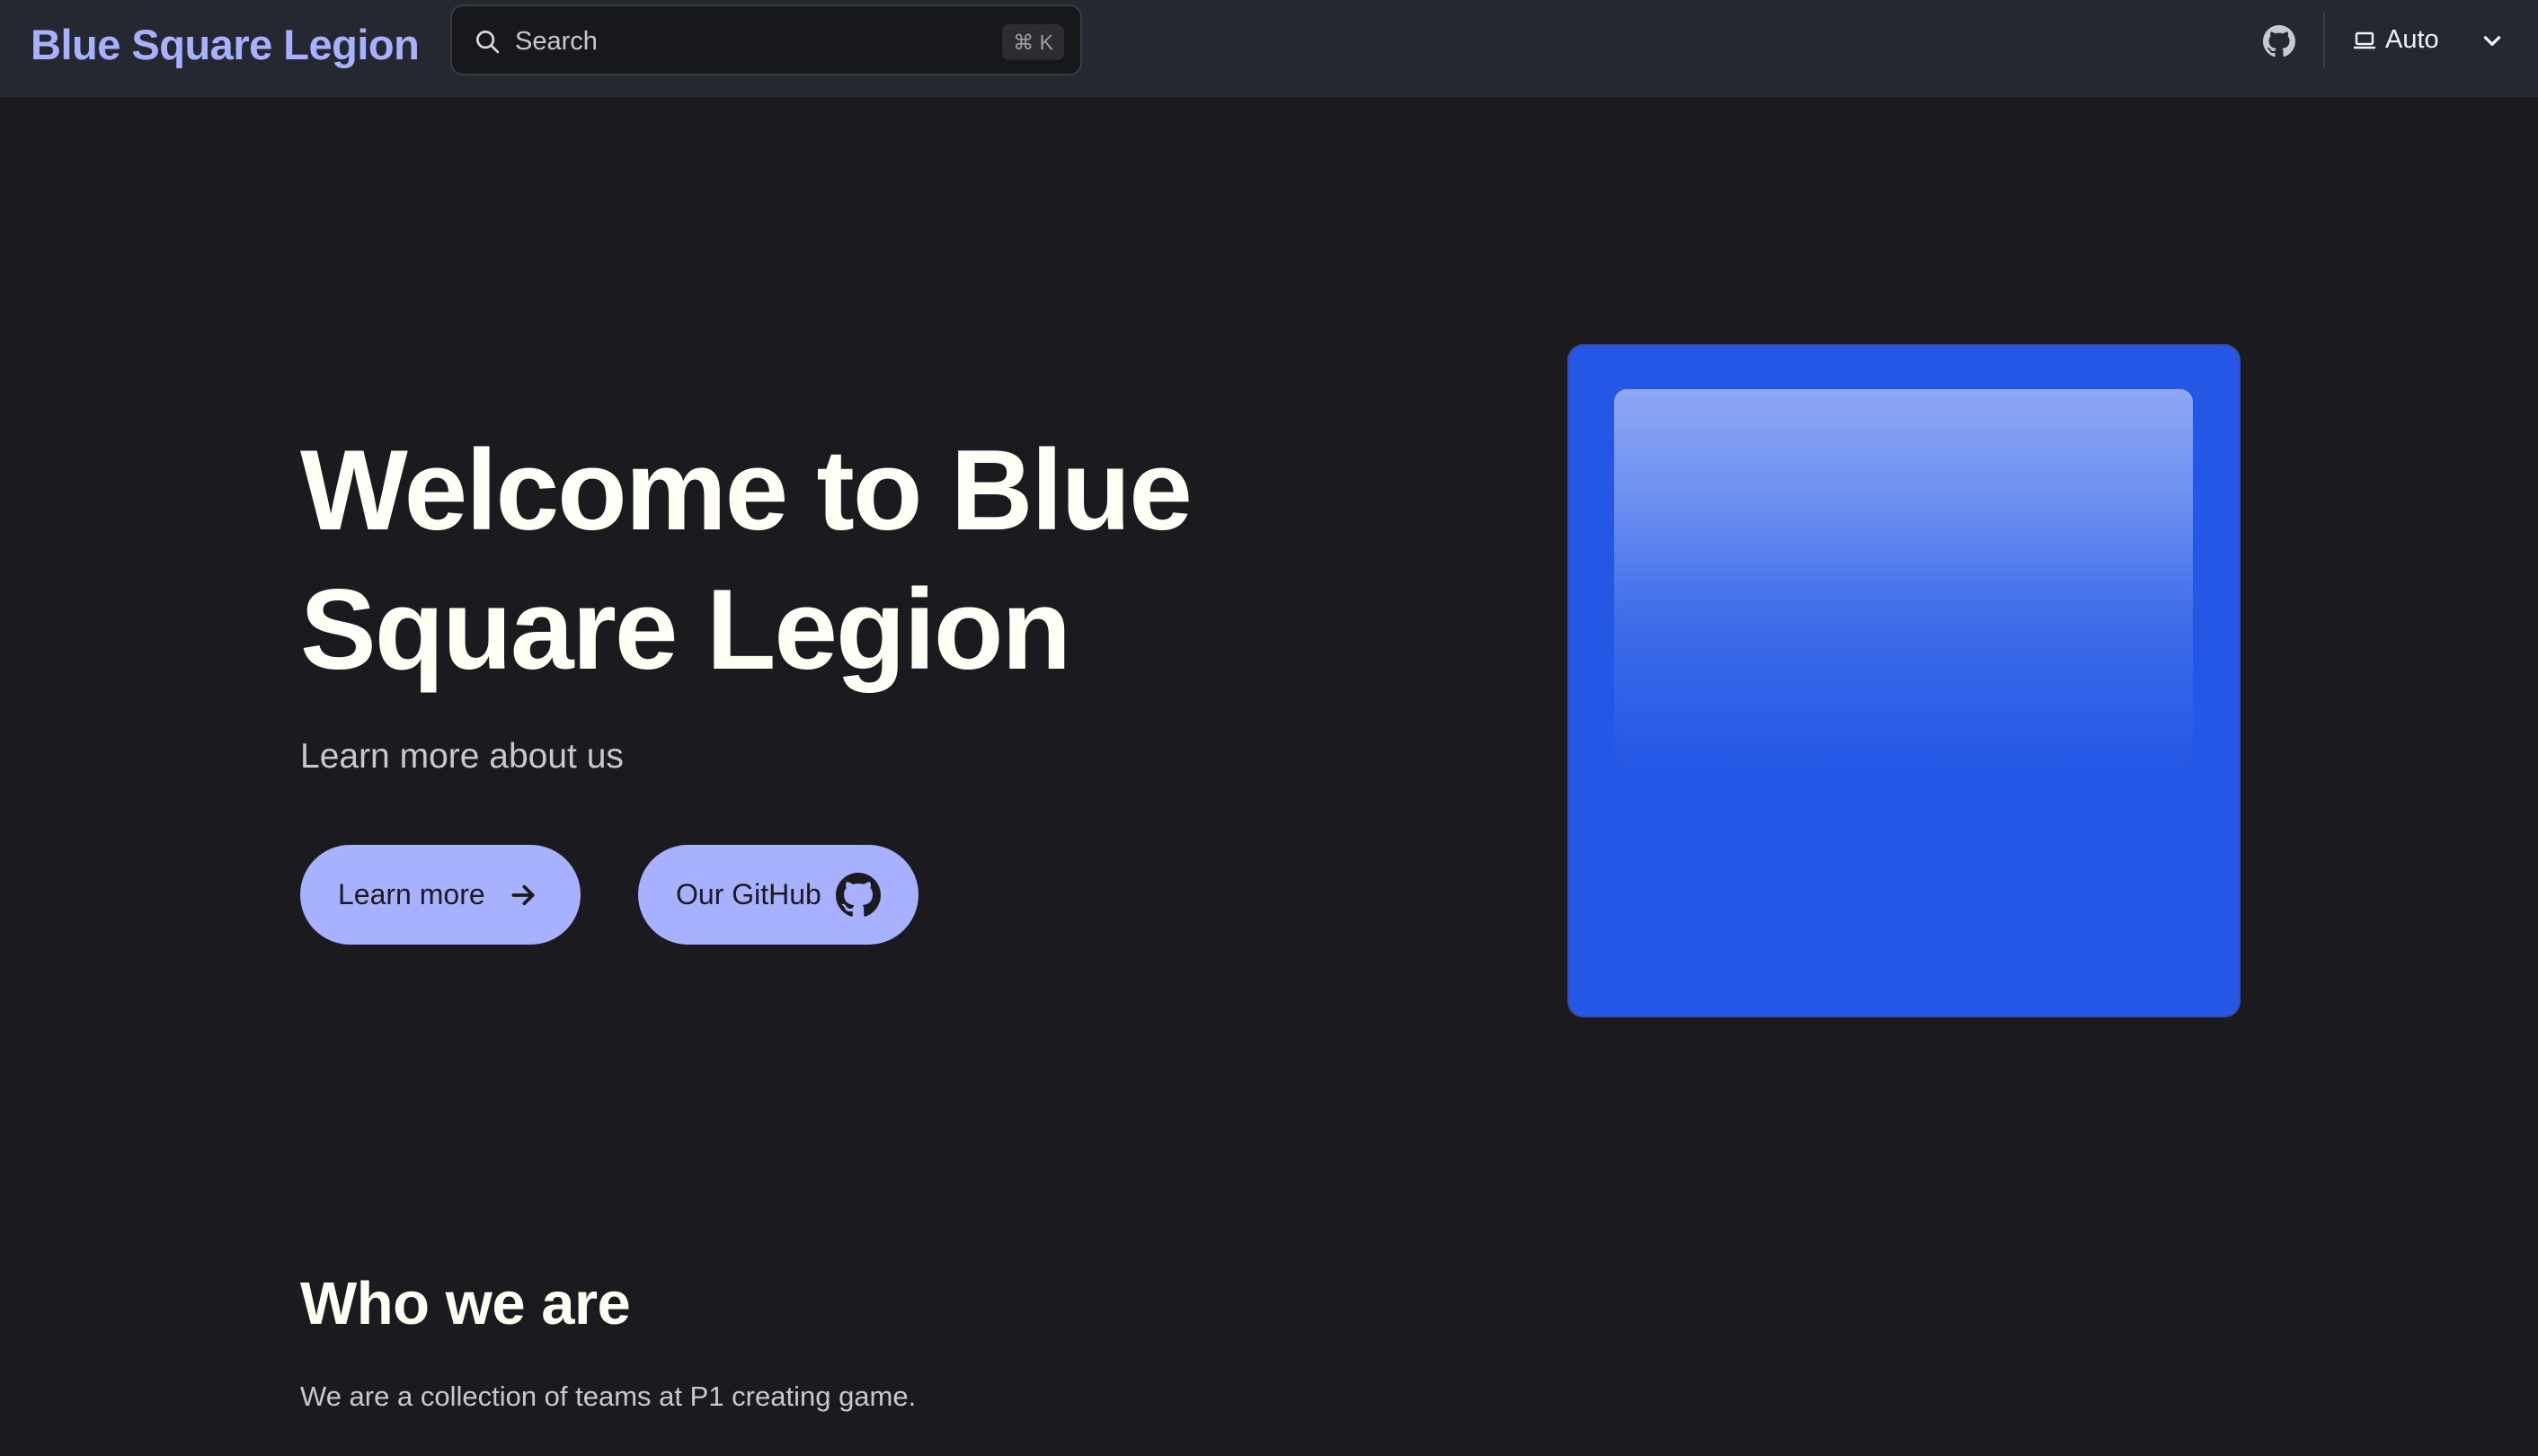  Describe the element at coordinates (747, 560) in the screenshot. I see `hero-title: Welcome to Blue Square Legion` at that location.